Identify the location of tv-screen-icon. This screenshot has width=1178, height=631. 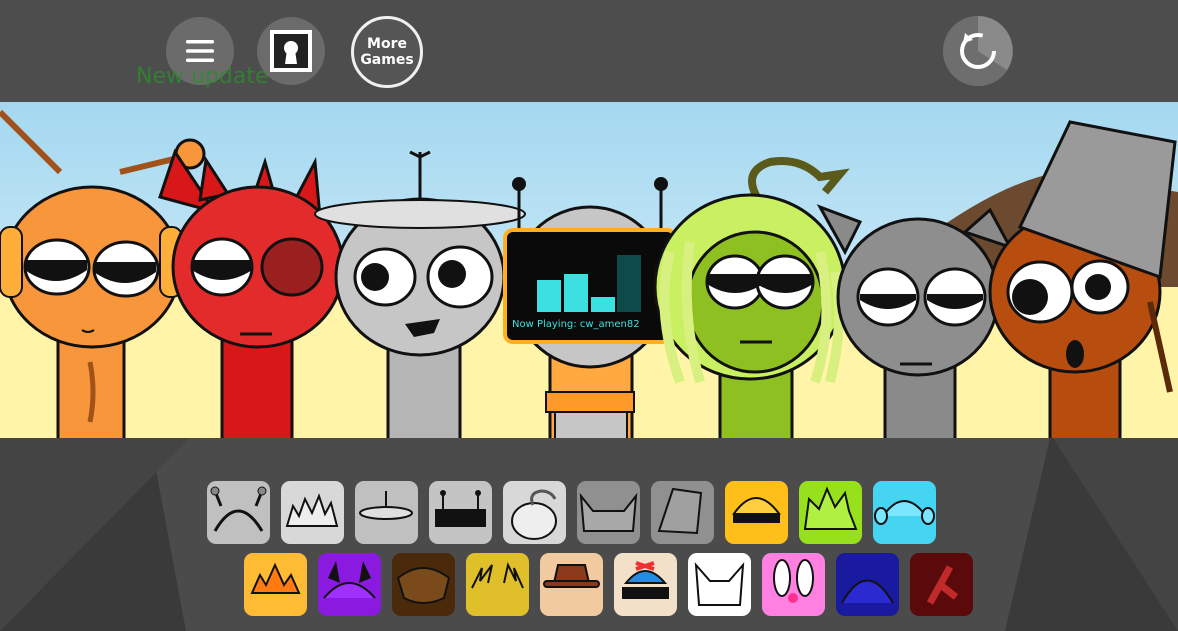
(460, 512).